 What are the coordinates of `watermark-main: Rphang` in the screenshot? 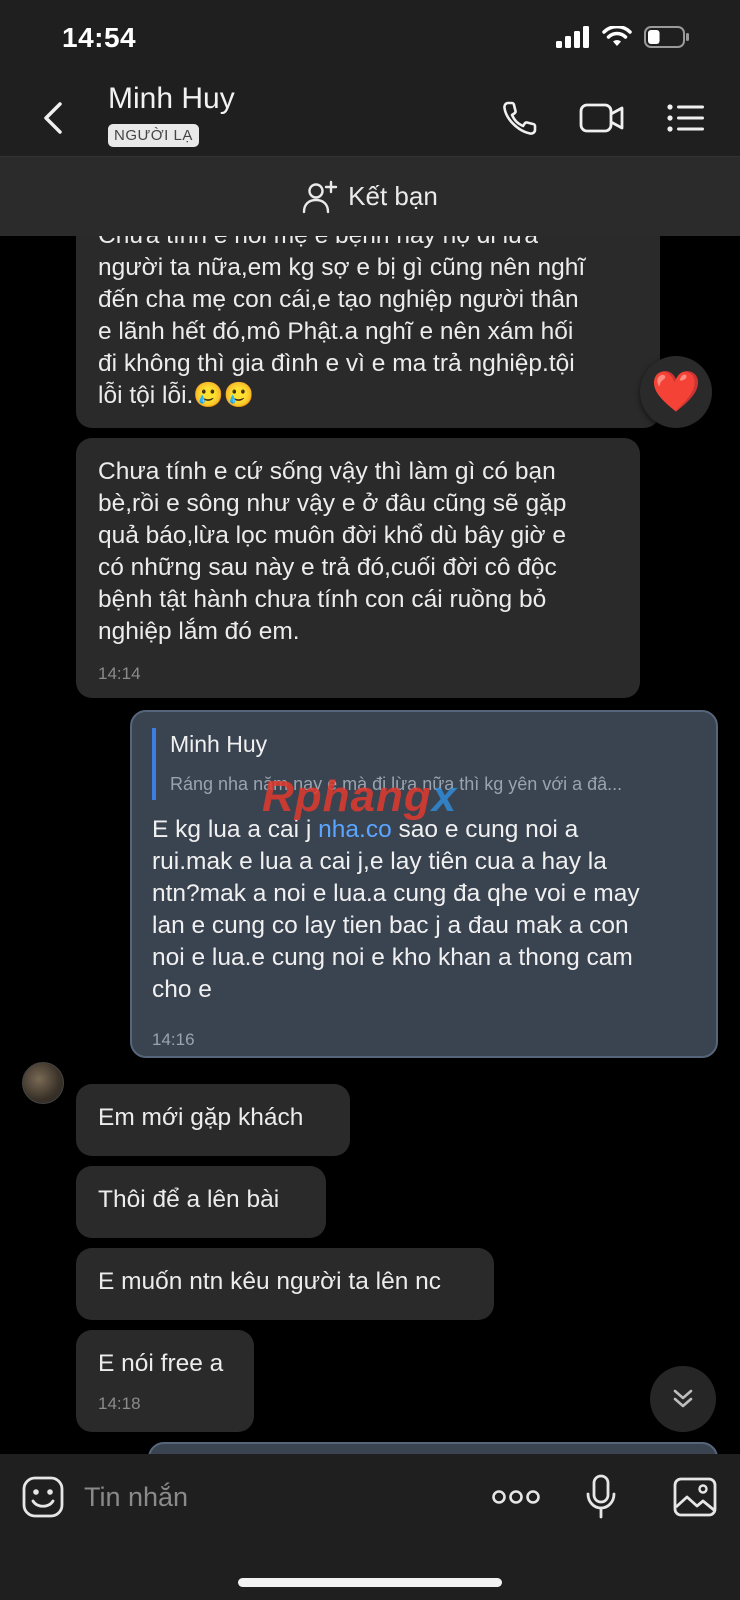 It's located at (347, 796).